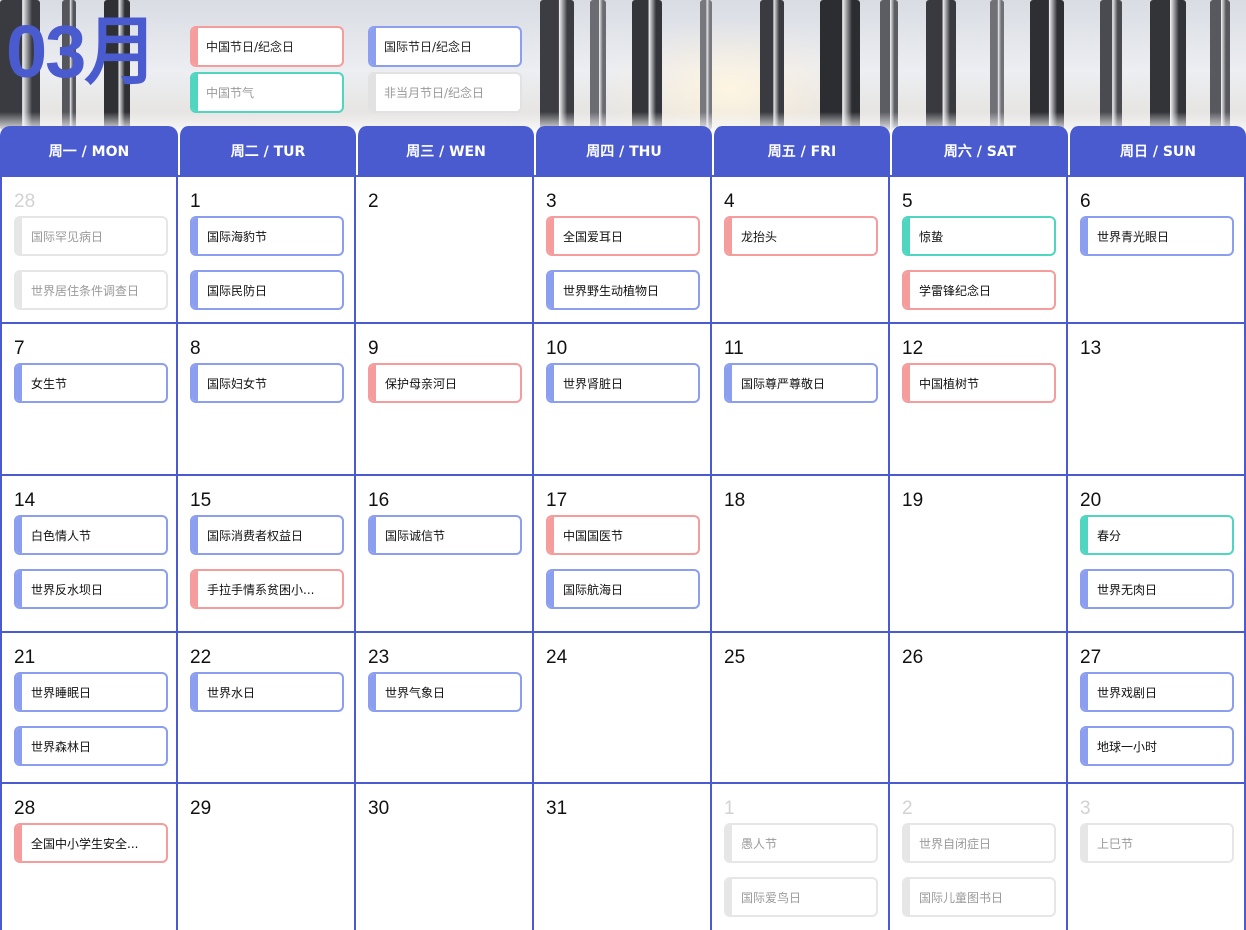 Image resolution: width=1246 pixels, height=930 pixels. Describe the element at coordinates (91, 589) in the screenshot. I see `event-tag: 世界反水坝日` at that location.